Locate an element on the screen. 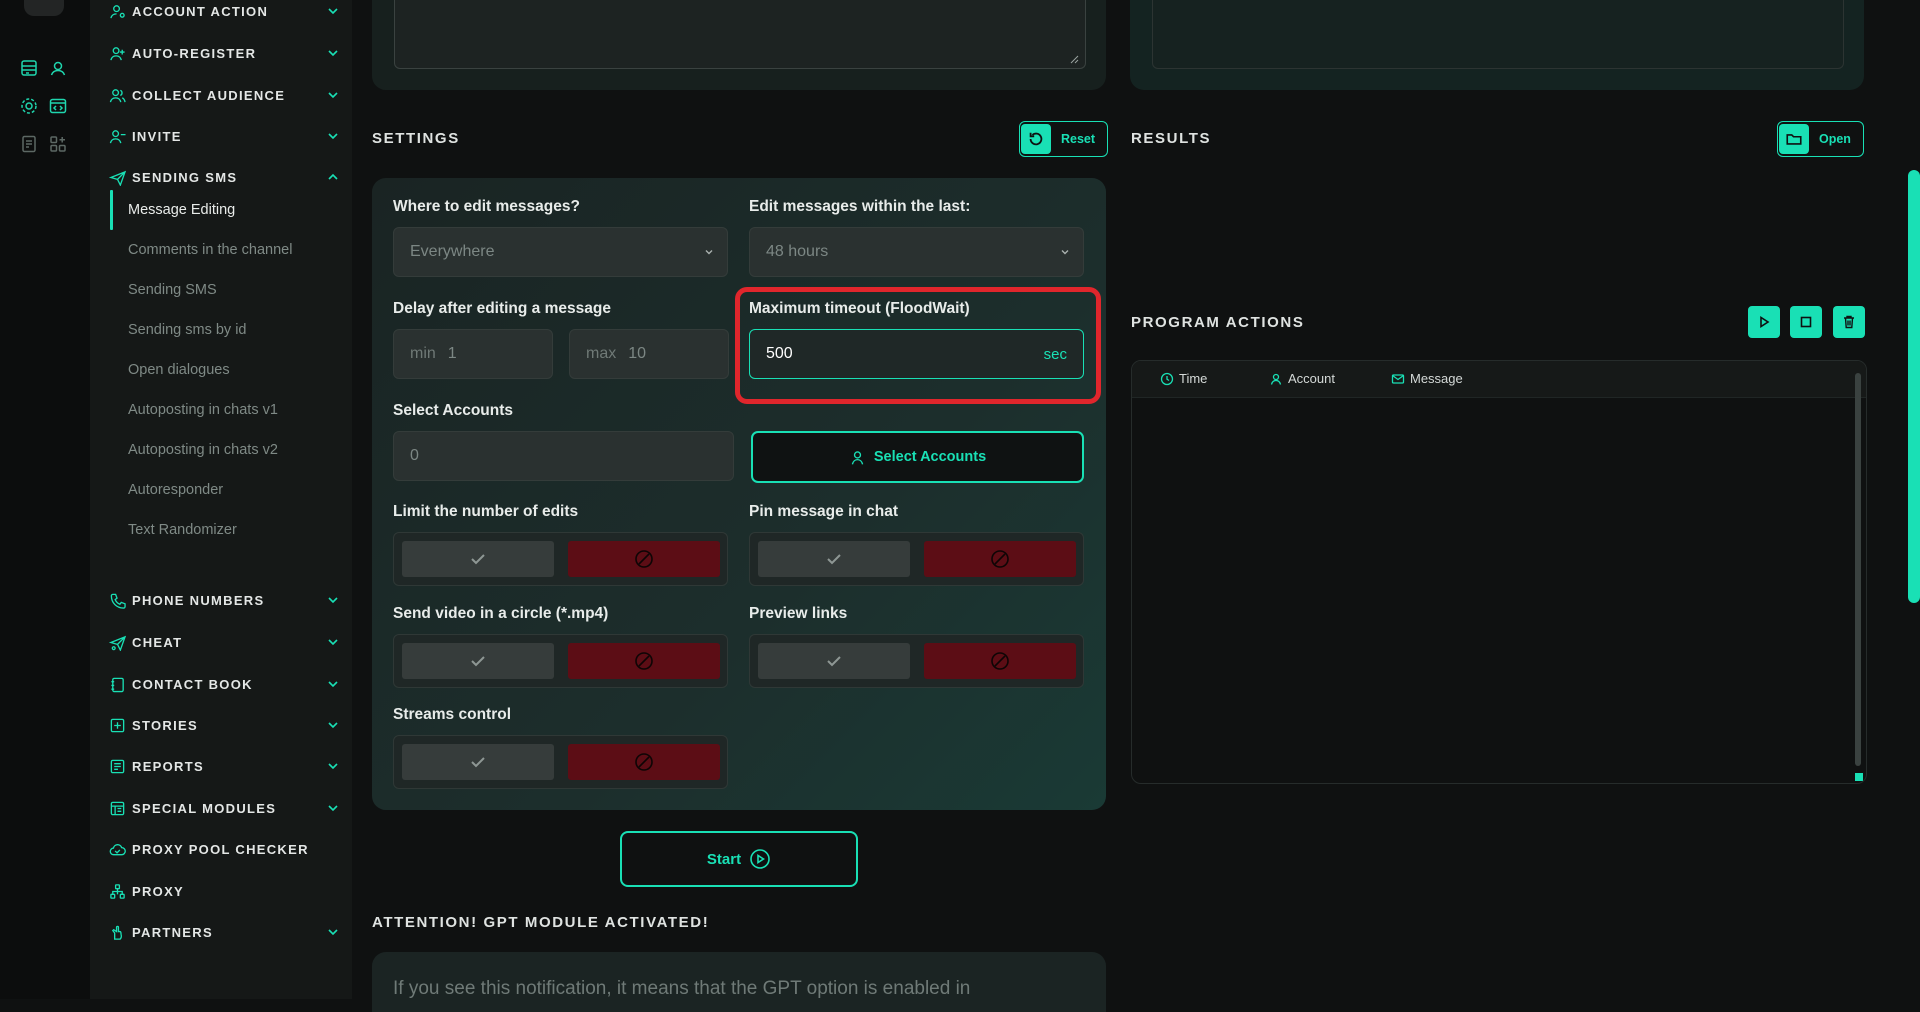 Image resolution: width=1920 pixels, height=1012 pixels. sidebar-item-sending-sms: SENDING SMS is located at coordinates (224, 177).